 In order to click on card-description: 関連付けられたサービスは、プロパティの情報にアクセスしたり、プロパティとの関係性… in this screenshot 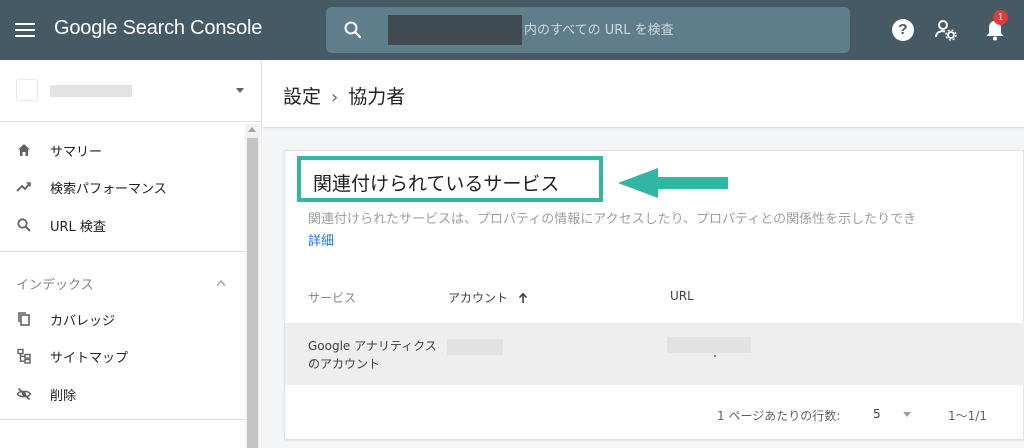, I will do `click(612, 219)`.